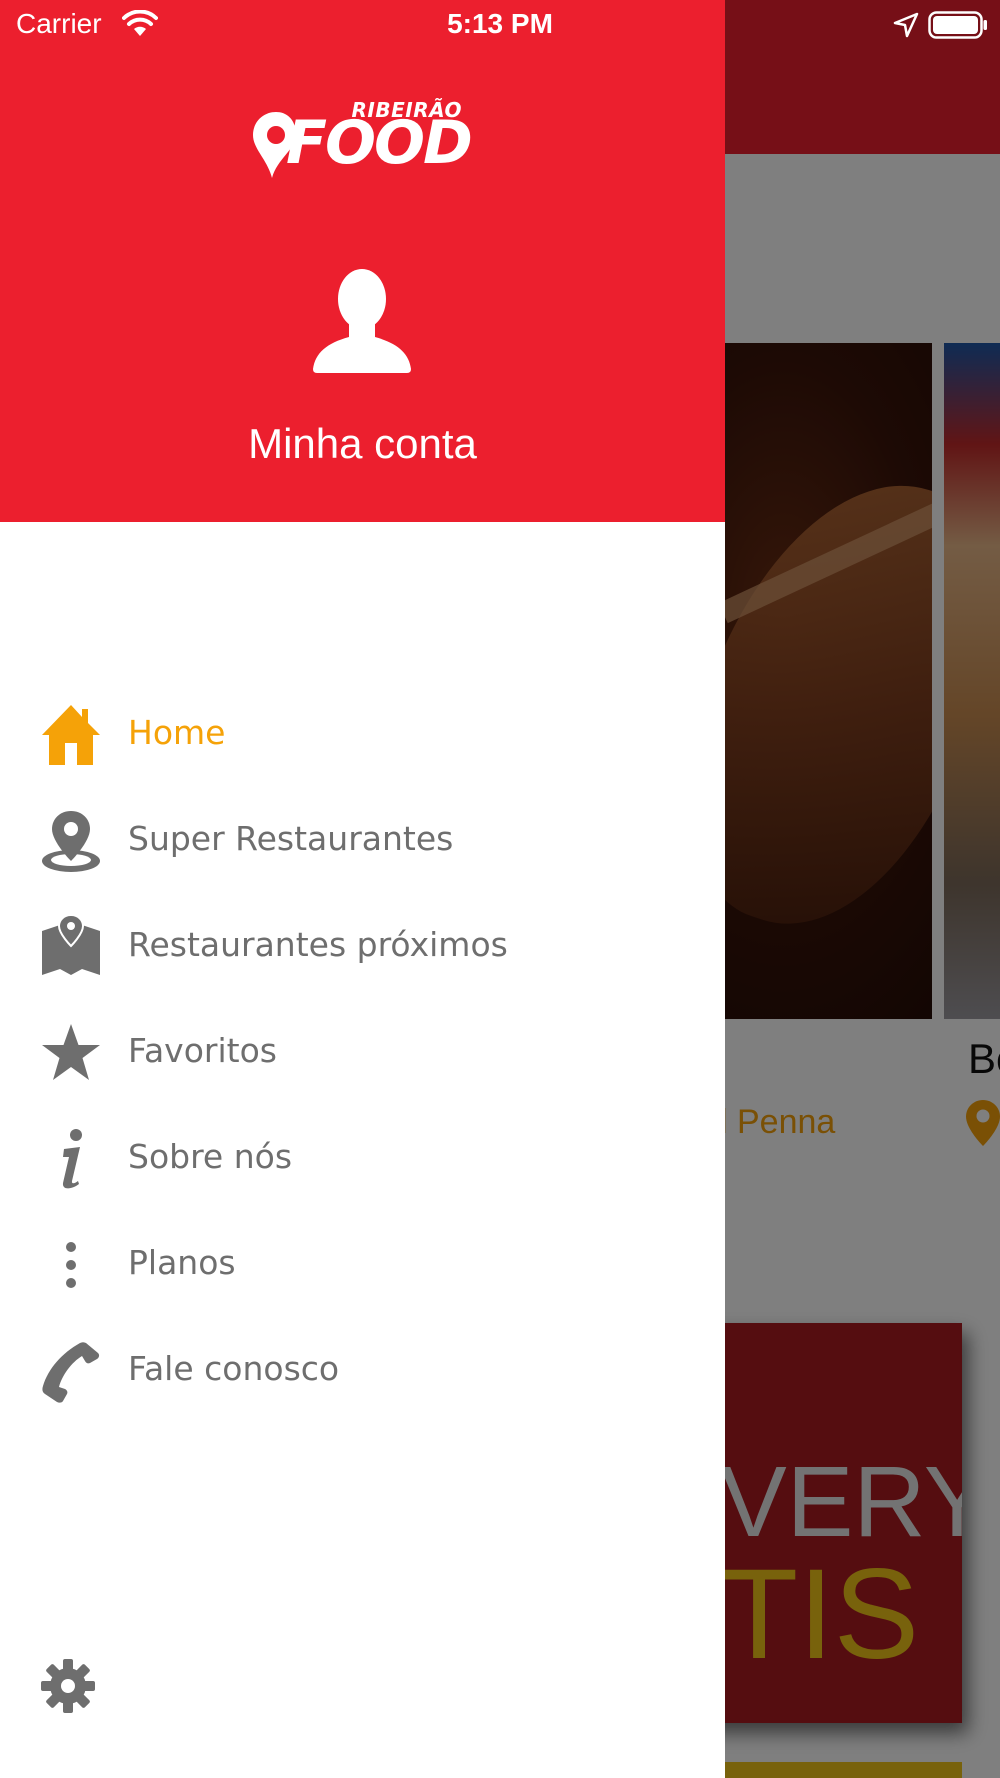  What do you see at coordinates (362, 735) in the screenshot?
I see `menu-item-home: Home` at bounding box center [362, 735].